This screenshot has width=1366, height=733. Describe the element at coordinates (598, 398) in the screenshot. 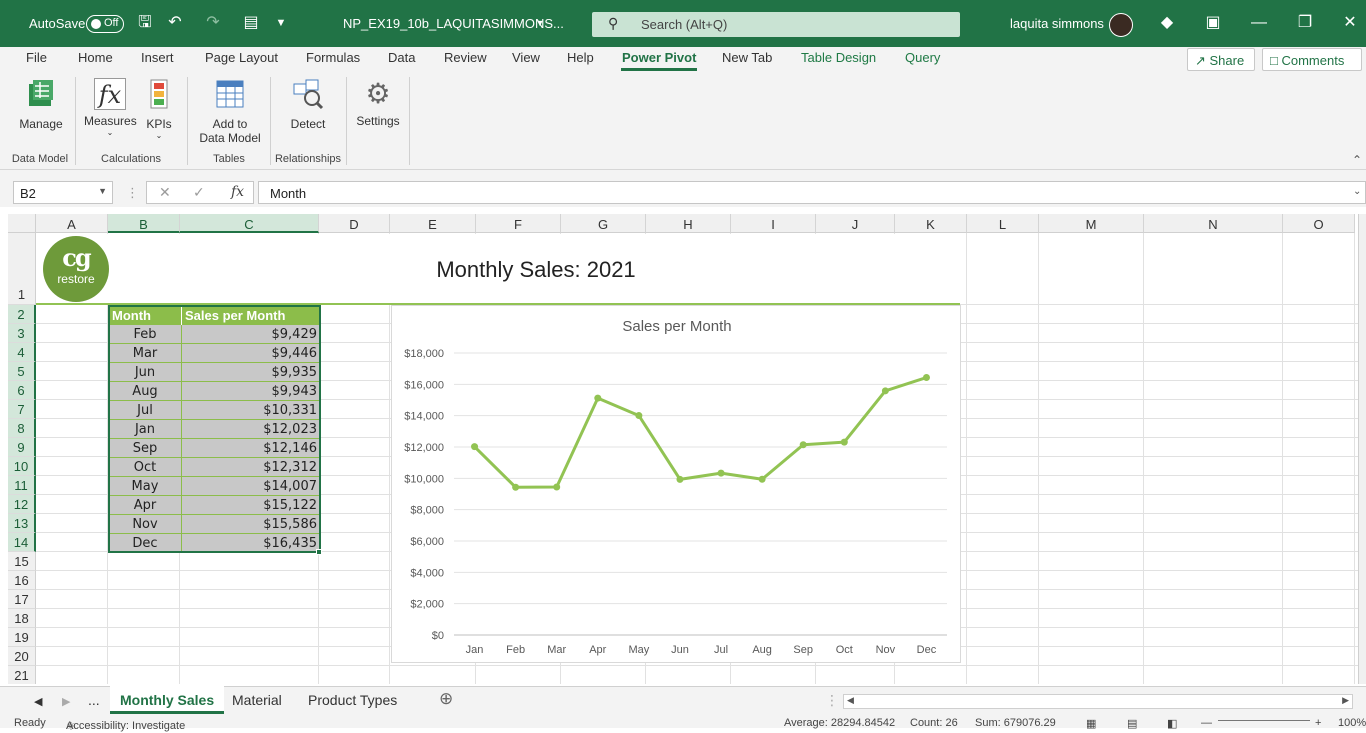

I see `data-point-apr` at that location.